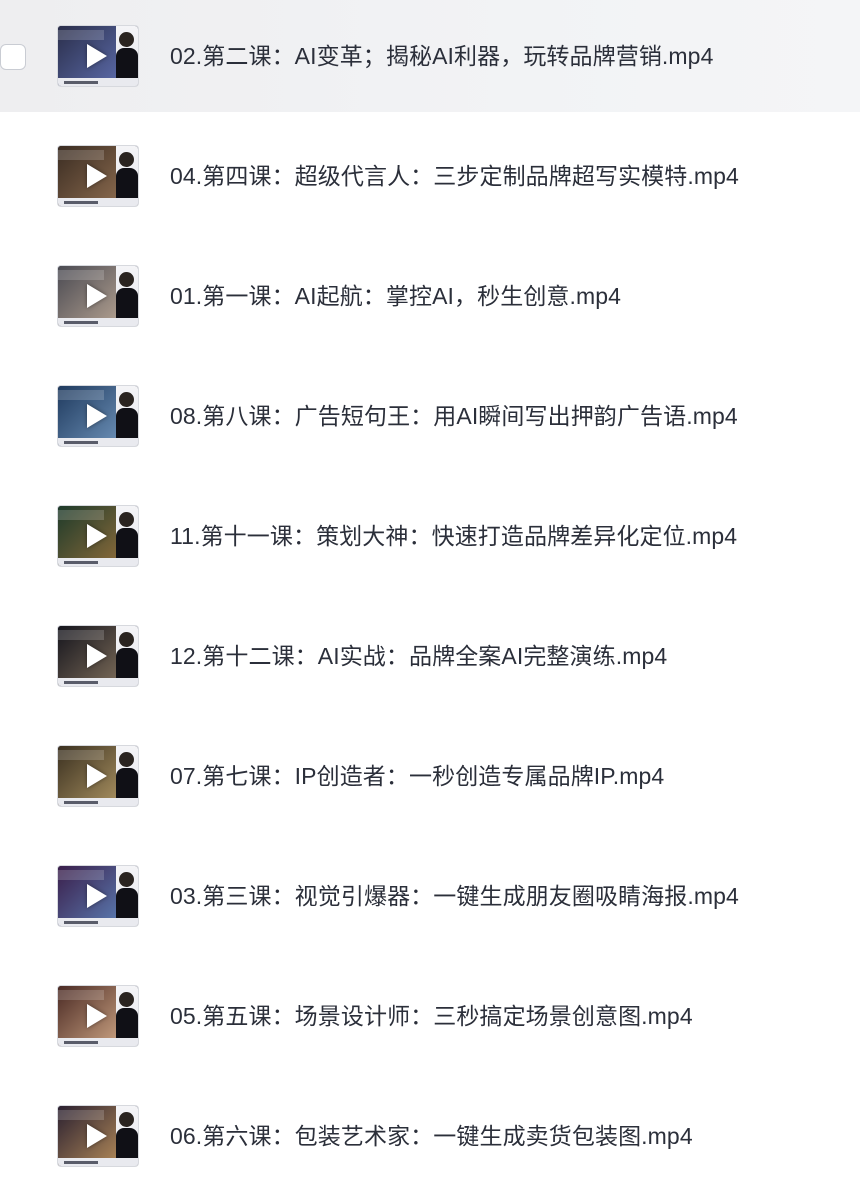 This screenshot has height=1198, width=860. Describe the element at coordinates (454, 176) in the screenshot. I see `file-name: 04.第四课：超级代言人：三步定制品牌超写实模特.mp4` at that location.